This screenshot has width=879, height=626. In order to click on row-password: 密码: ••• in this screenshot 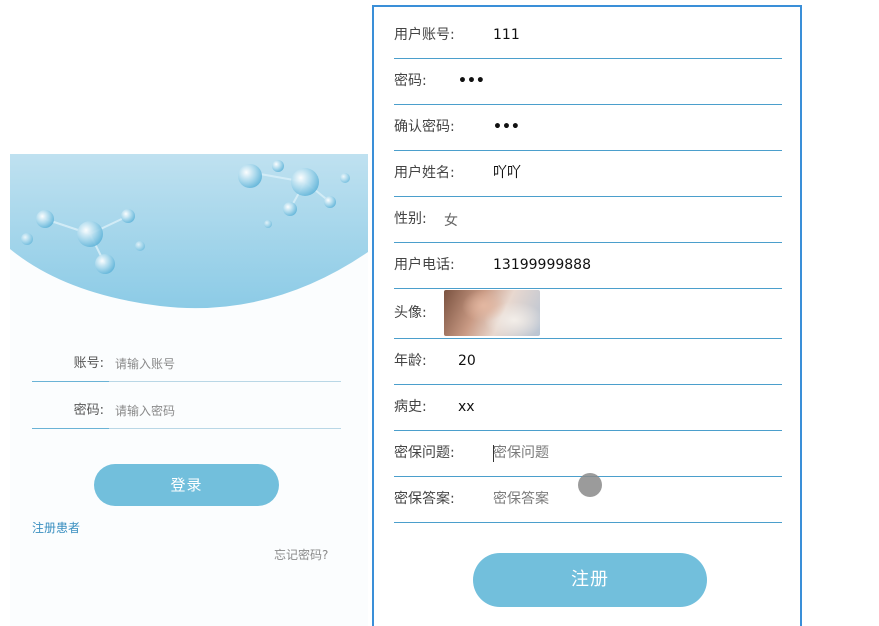, I will do `click(588, 81)`.